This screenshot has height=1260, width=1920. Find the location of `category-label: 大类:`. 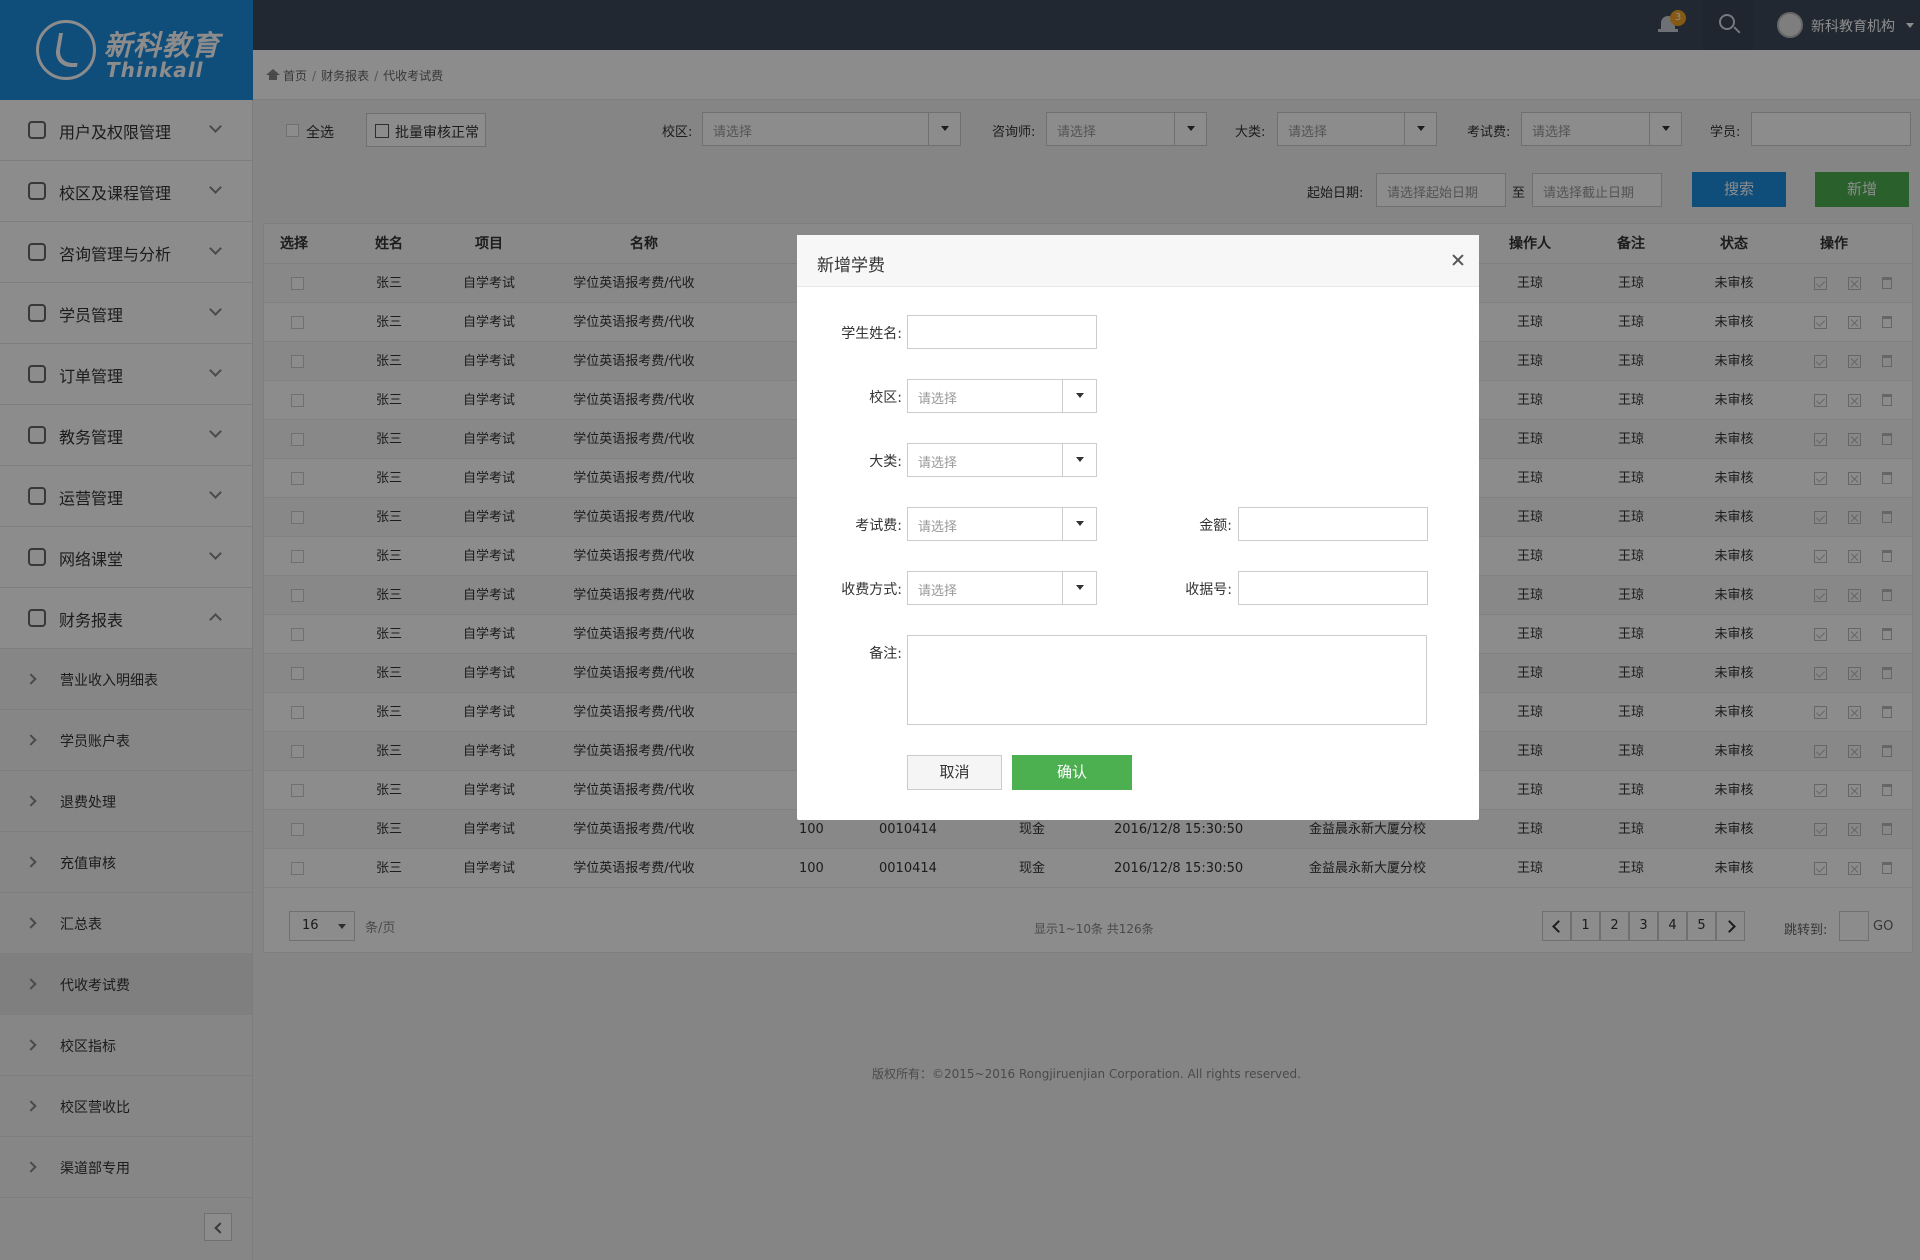

category-label: 大类: is located at coordinates (885, 462).